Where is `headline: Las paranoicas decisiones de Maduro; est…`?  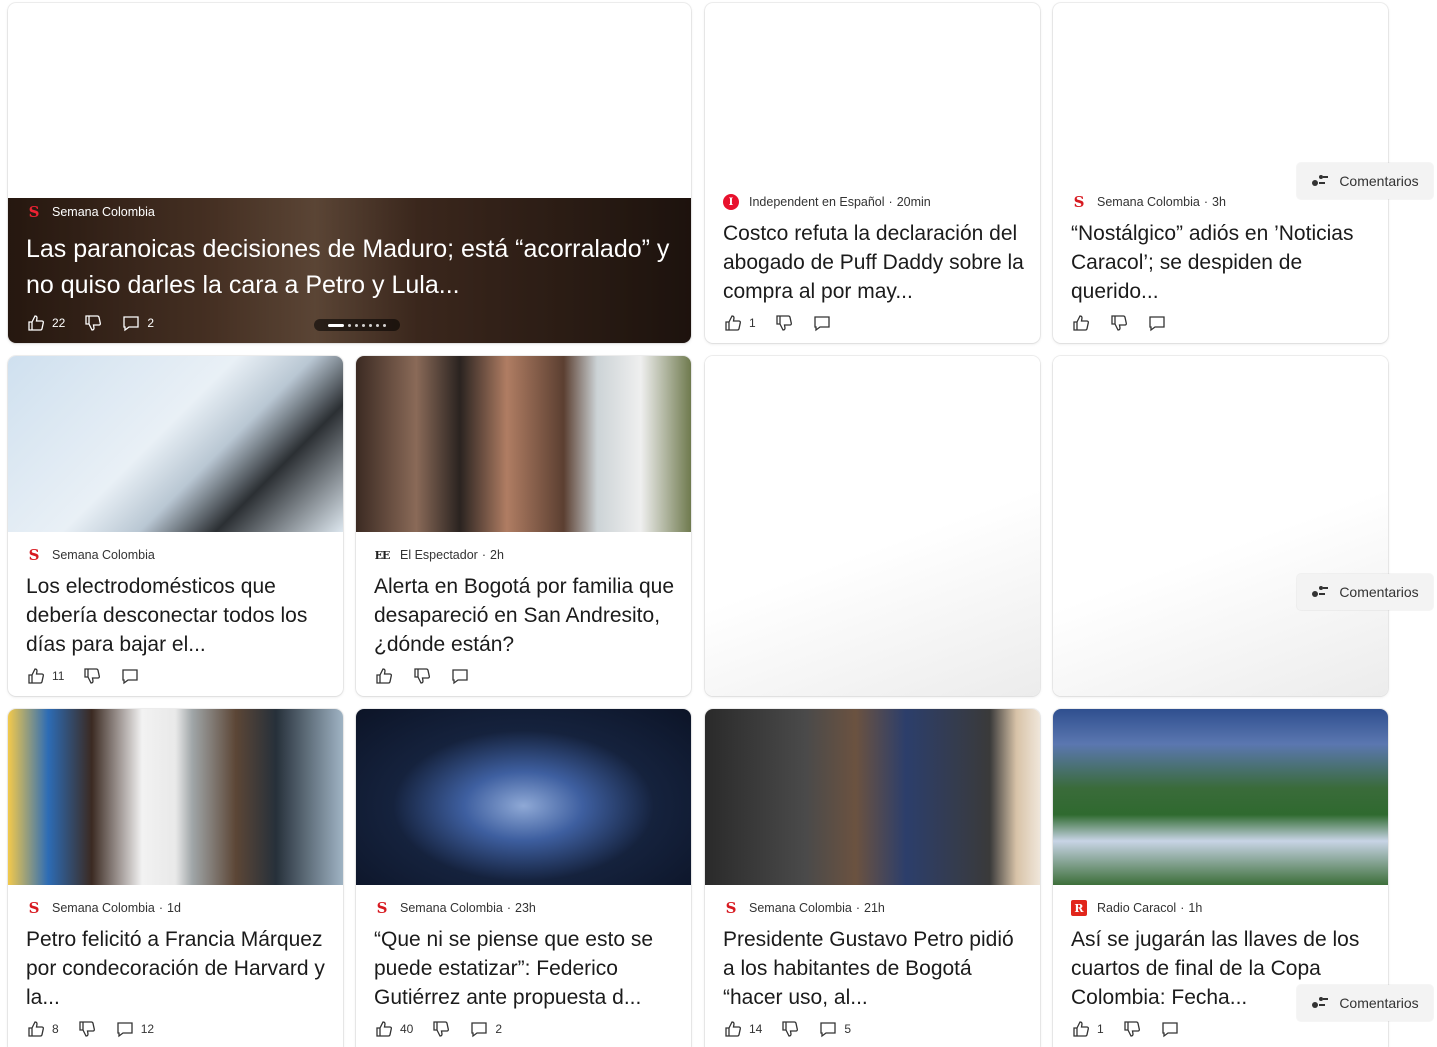
headline: Las paranoicas decisiones de Maduro; est… is located at coordinates (350, 267).